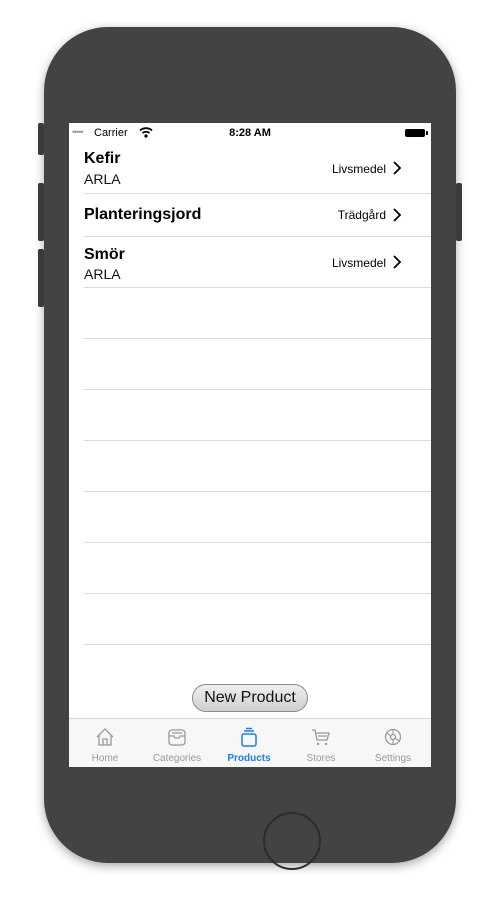 The height and width of the screenshot is (906, 500). I want to click on tab-settings: Settings, so click(393, 743).